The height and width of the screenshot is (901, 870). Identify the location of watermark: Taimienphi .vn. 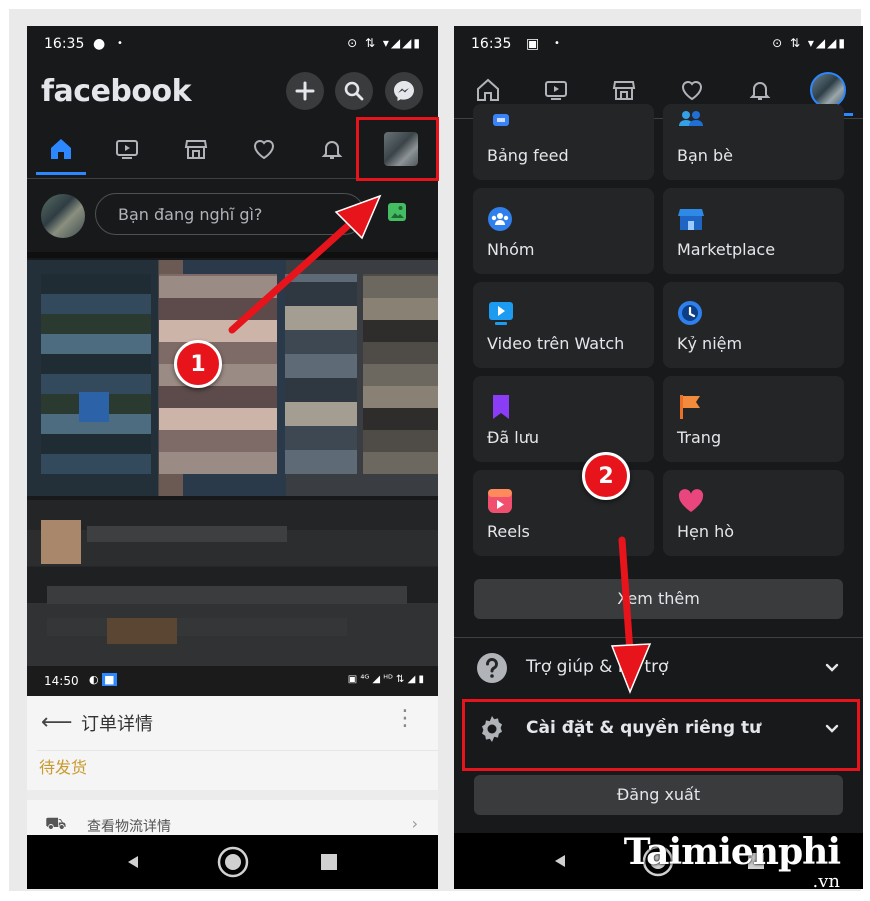
(732, 861).